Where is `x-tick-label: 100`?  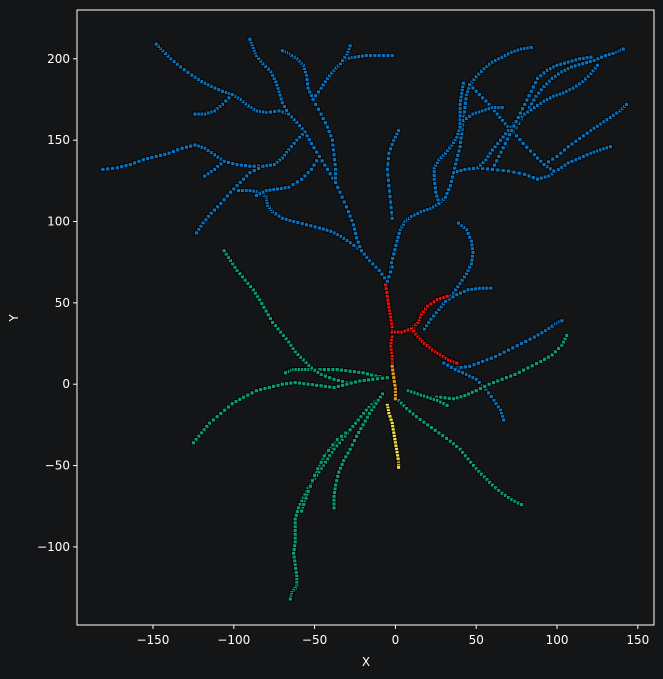 x-tick-label: 100 is located at coordinates (557, 640).